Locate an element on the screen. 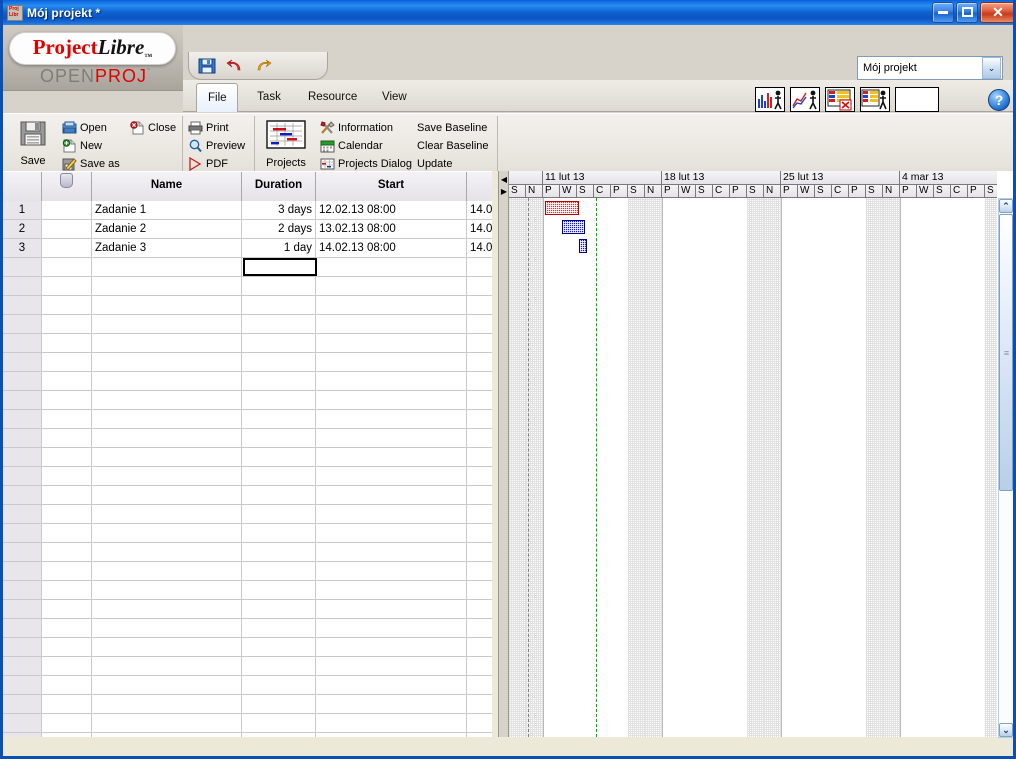 This screenshot has height=759, width=1016. maximize-button is located at coordinates (967, 12).